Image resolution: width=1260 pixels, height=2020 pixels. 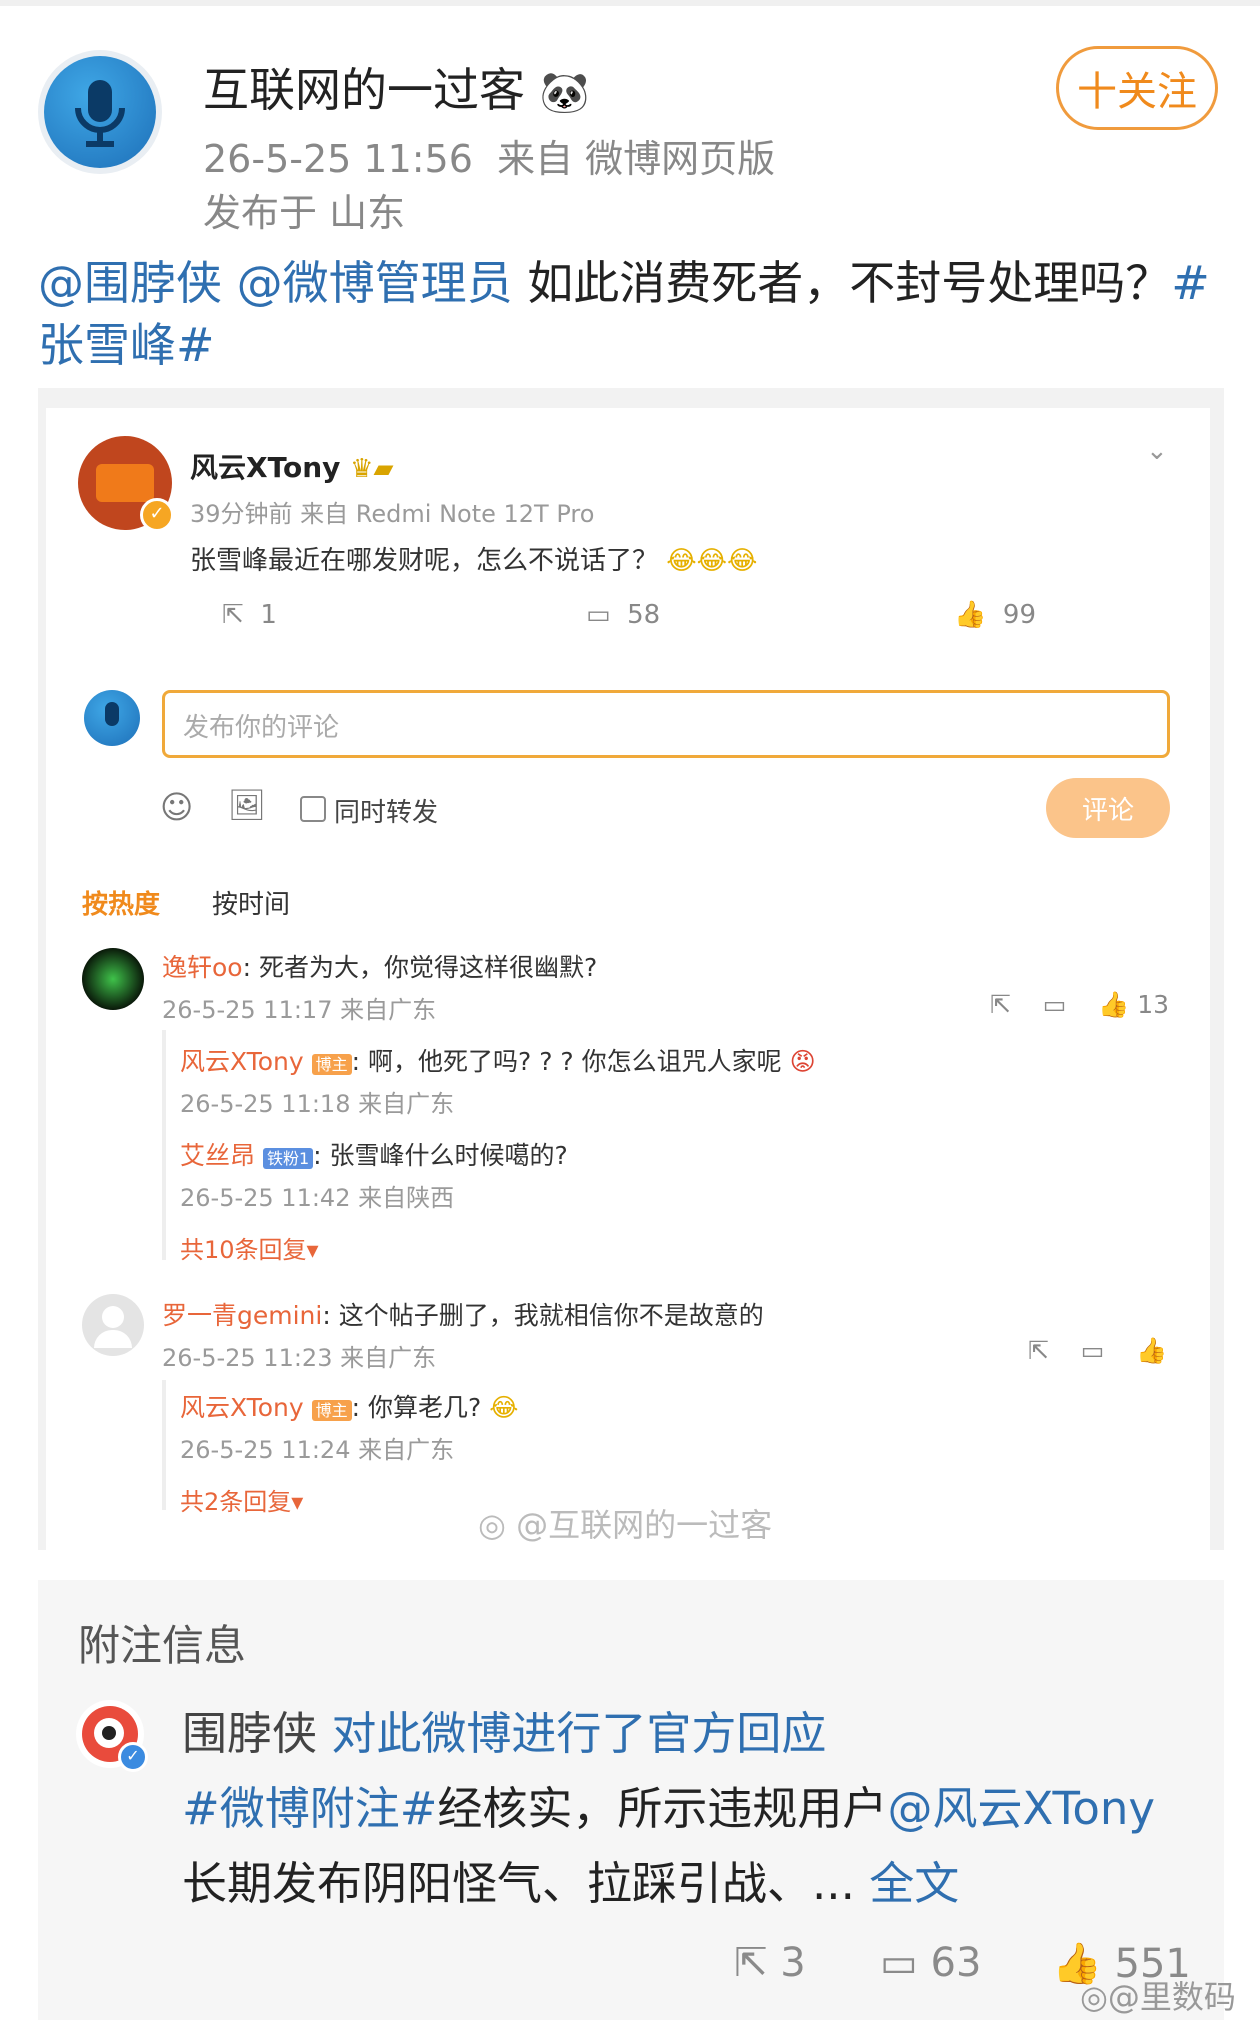 I want to click on annotation-author: 围脖侠, so click(x=249, y=1733).